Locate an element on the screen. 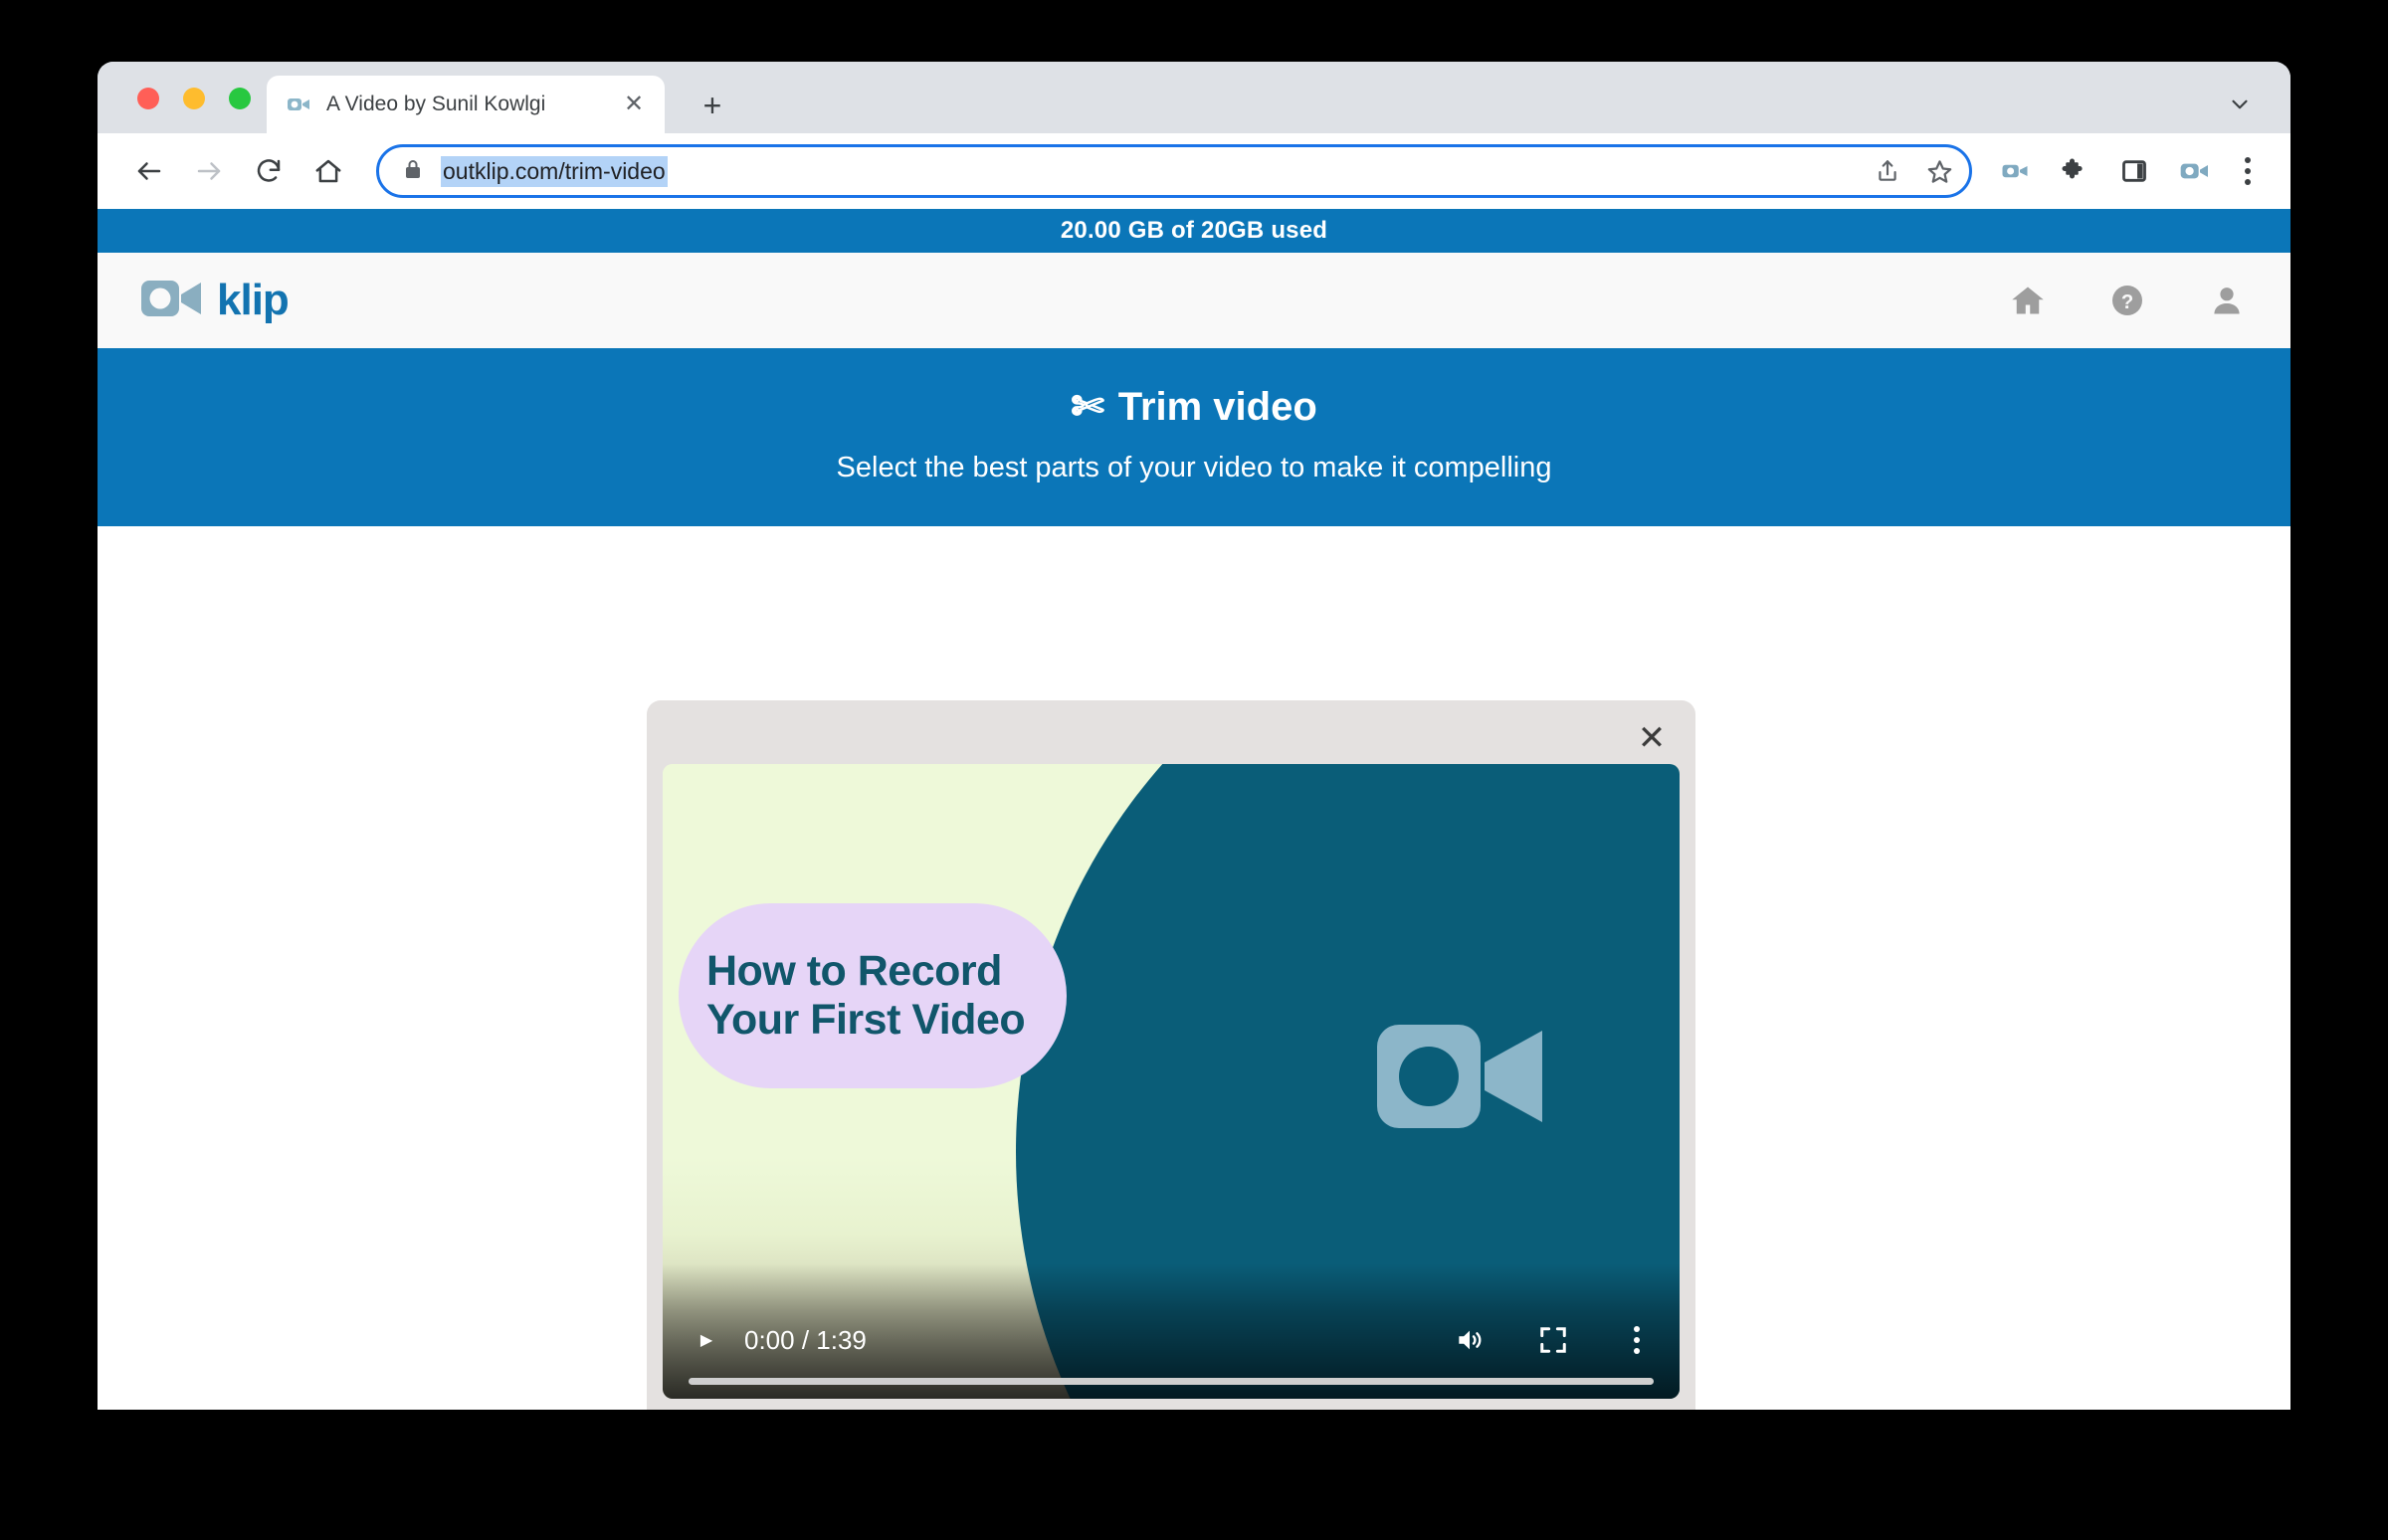  tab-close-icon: ✕ is located at coordinates (634, 104).